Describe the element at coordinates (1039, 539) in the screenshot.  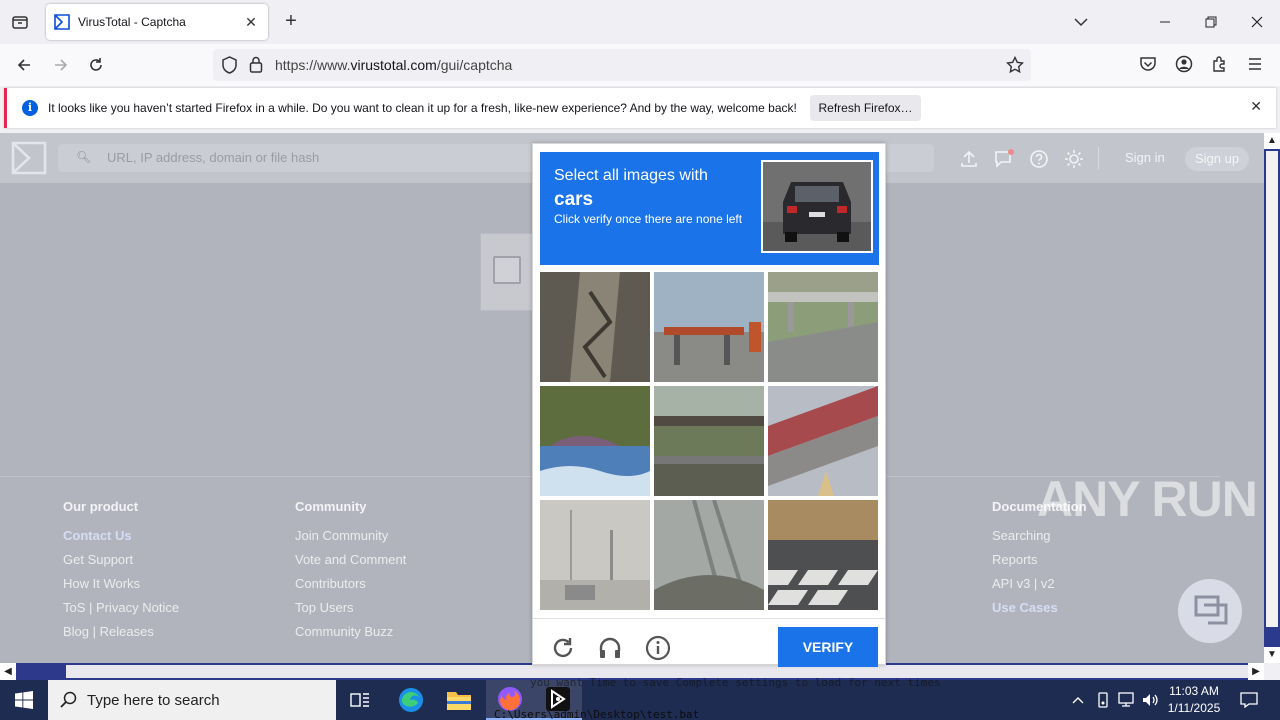
I see `footer-link-searching: Searching` at that location.